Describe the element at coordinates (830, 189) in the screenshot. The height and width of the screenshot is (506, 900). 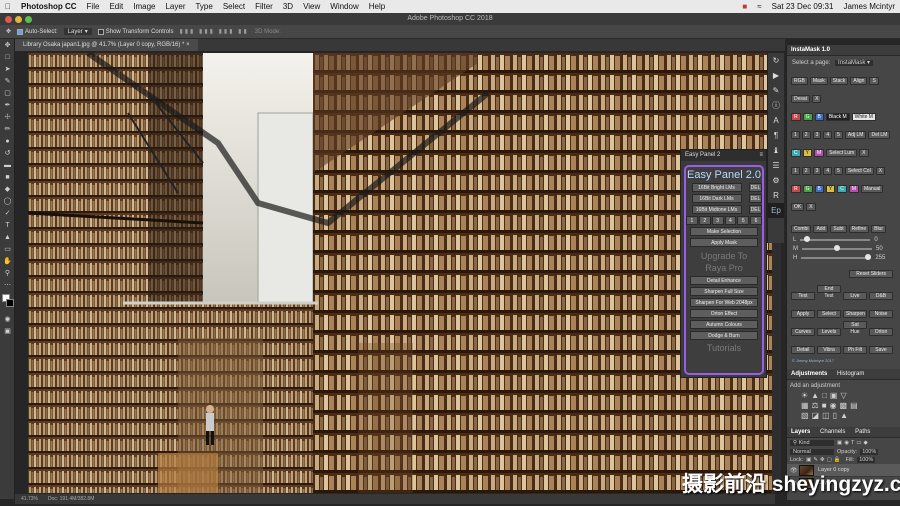
I see `im-y2-button: Y` at that location.